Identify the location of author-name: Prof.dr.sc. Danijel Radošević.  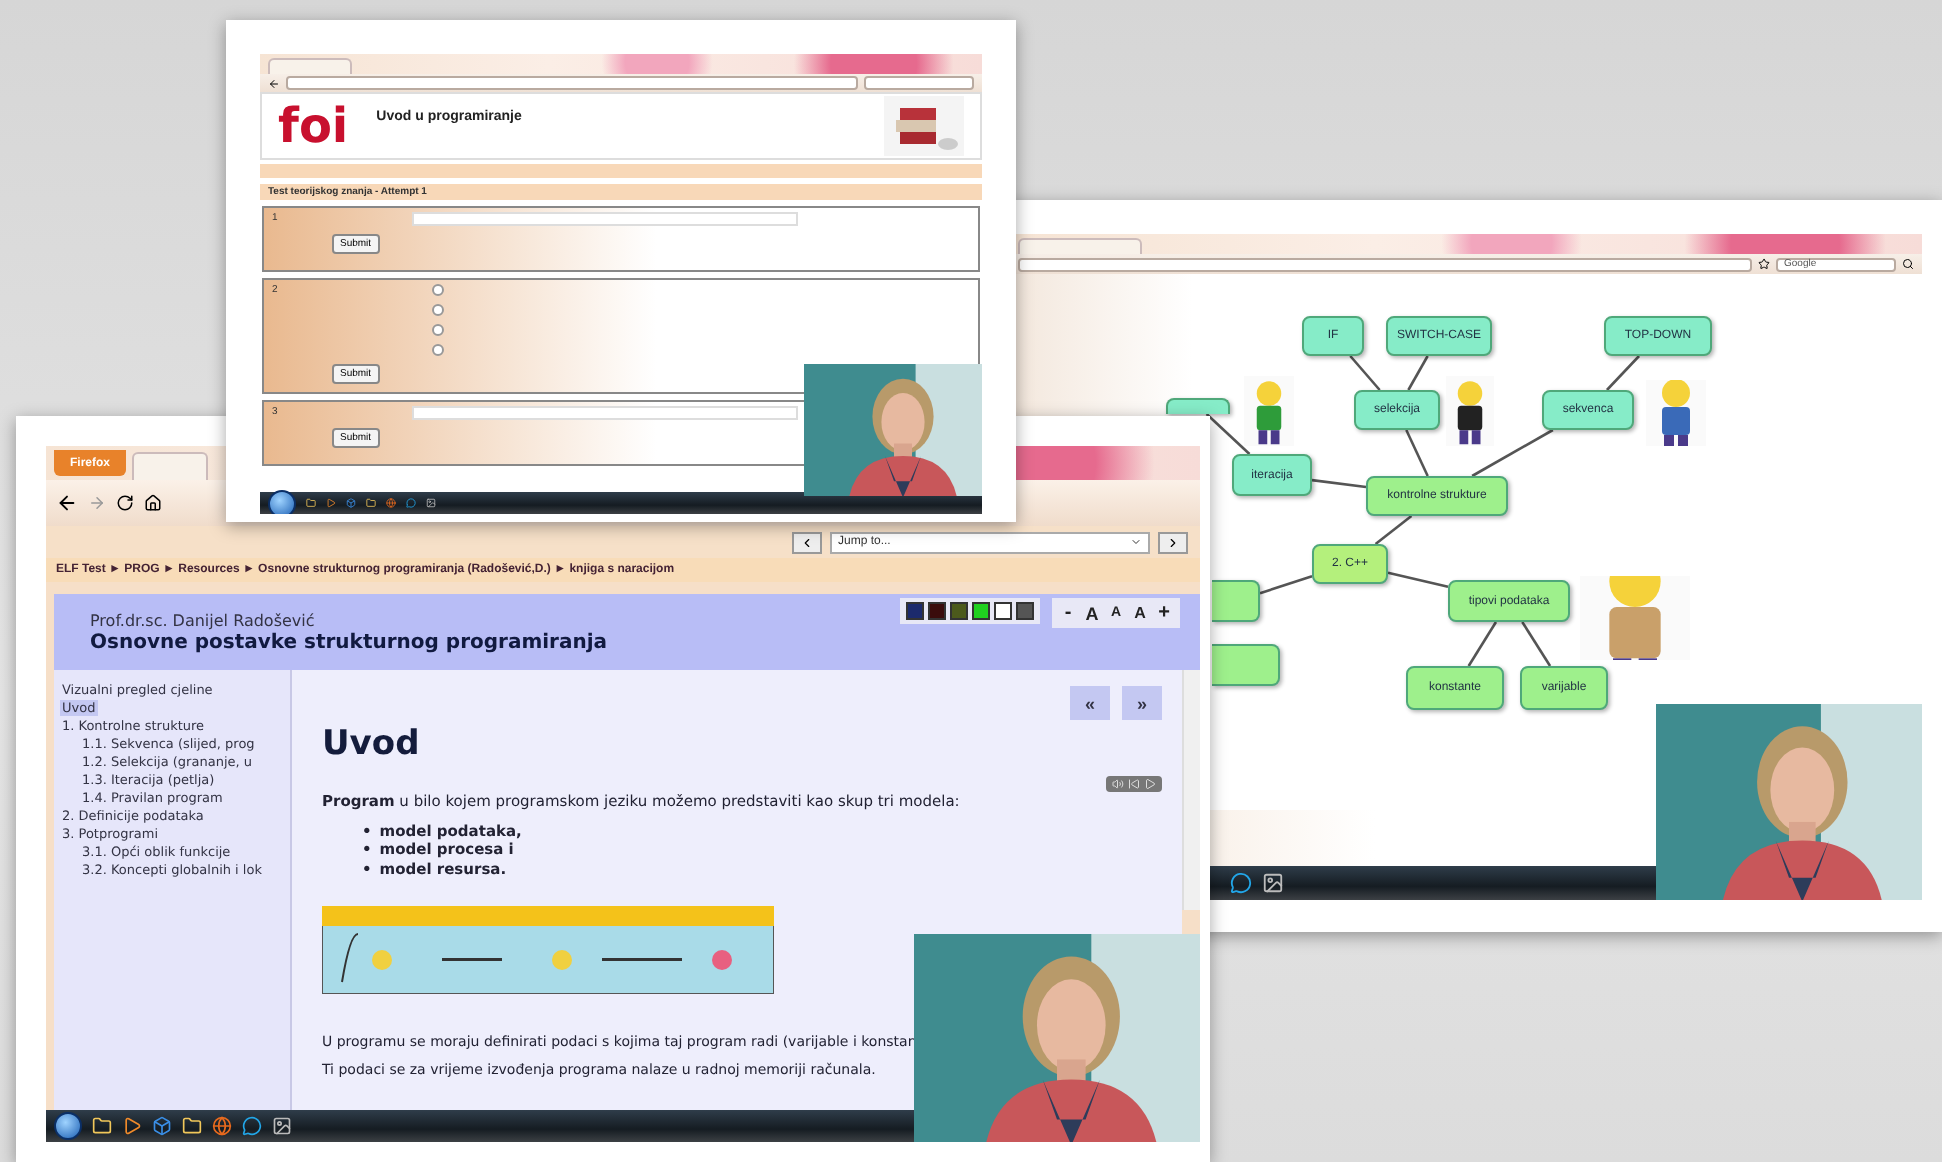
(203, 621).